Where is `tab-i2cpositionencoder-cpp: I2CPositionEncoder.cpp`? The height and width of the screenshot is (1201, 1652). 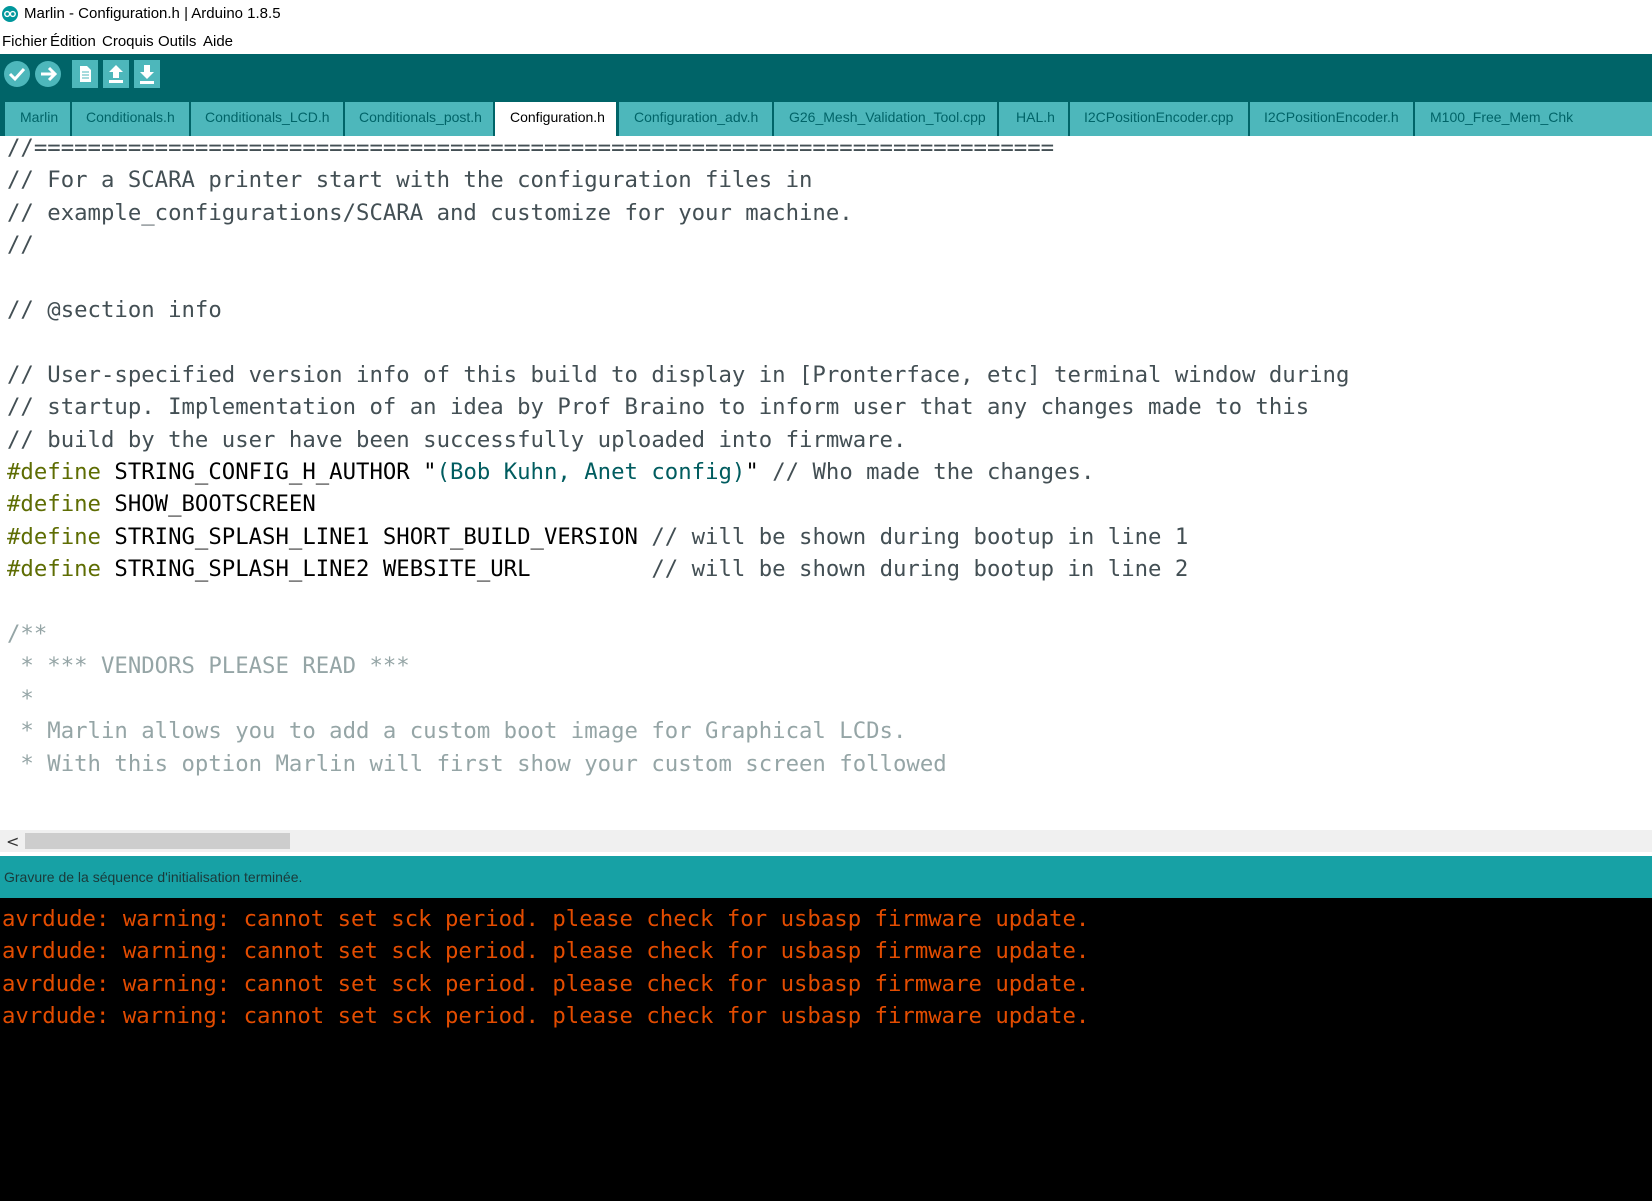
tab-i2cpositionencoder-cpp: I2CPositionEncoder.cpp is located at coordinates (1159, 119).